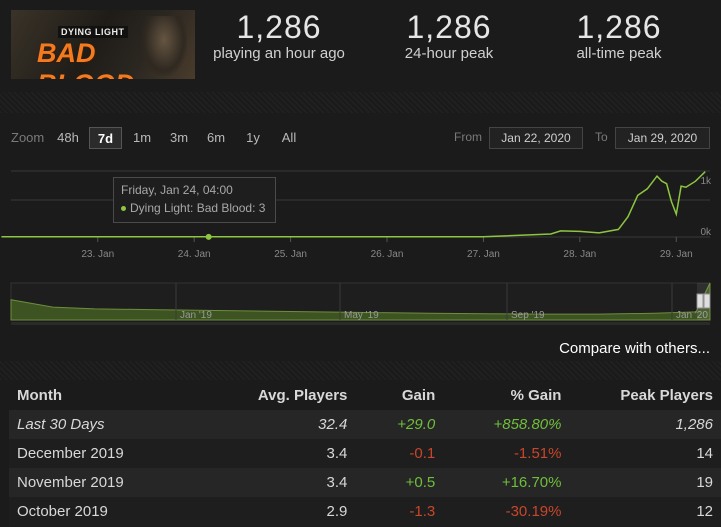  Describe the element at coordinates (416, 424) in the screenshot. I see `cell-gain: +29.0` at that location.